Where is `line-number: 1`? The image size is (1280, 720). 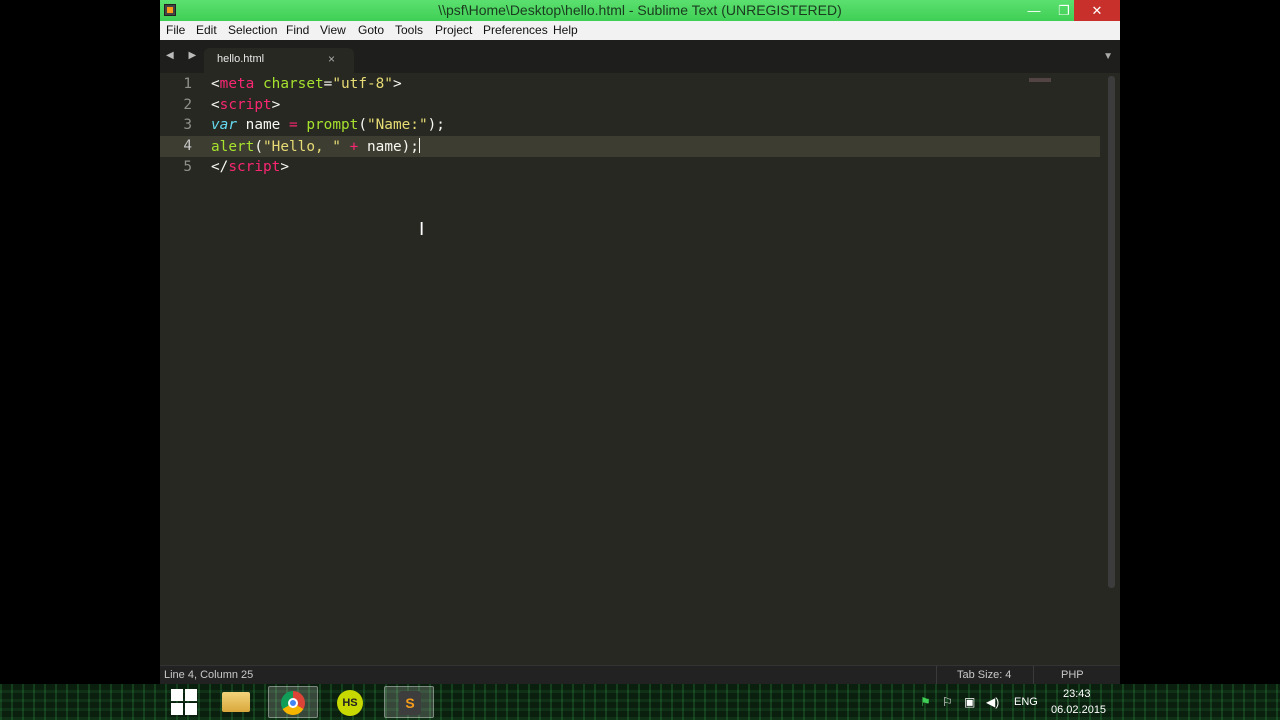
line-number: 1 is located at coordinates (187, 84).